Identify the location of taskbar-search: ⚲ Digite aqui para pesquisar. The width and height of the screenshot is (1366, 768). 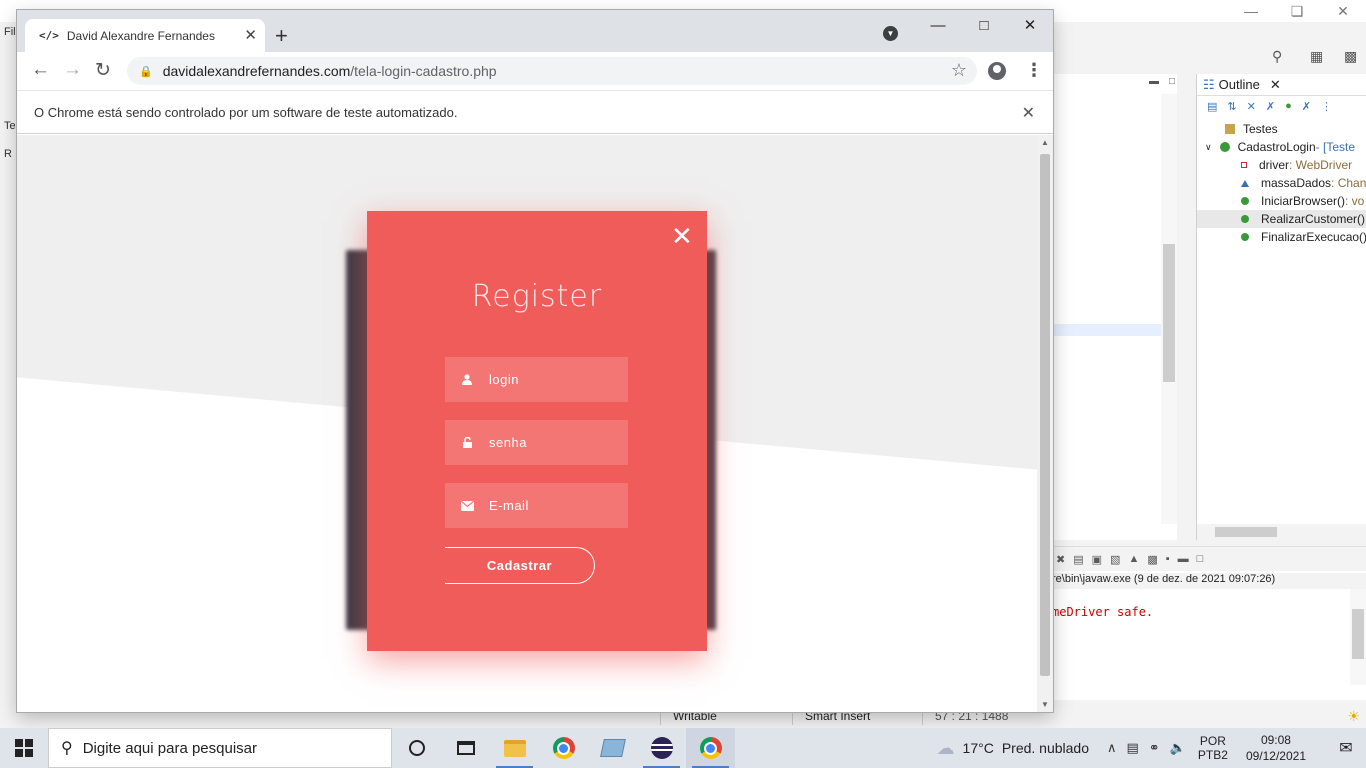
(220, 748).